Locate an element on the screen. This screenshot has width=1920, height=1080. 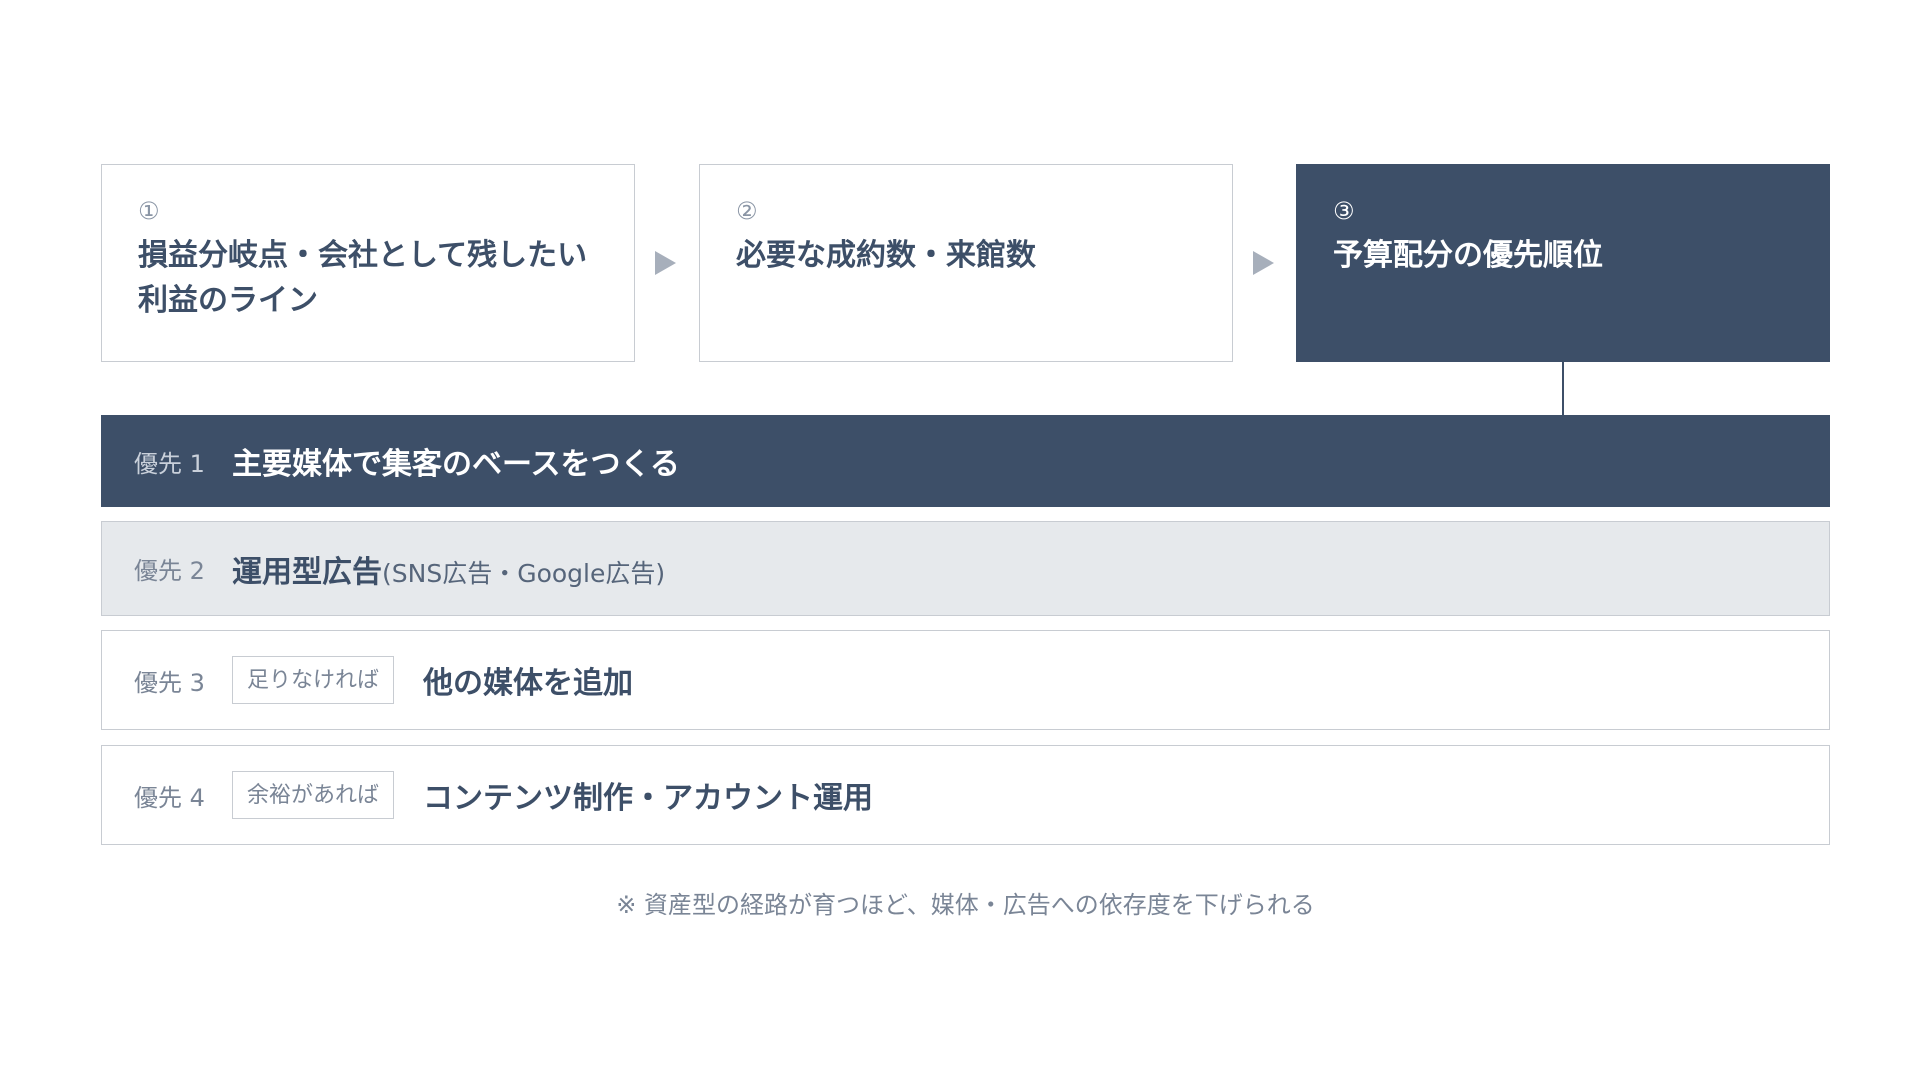
priority-title-4: コンテンツ制作・アカウント運用 is located at coordinates (648, 798).